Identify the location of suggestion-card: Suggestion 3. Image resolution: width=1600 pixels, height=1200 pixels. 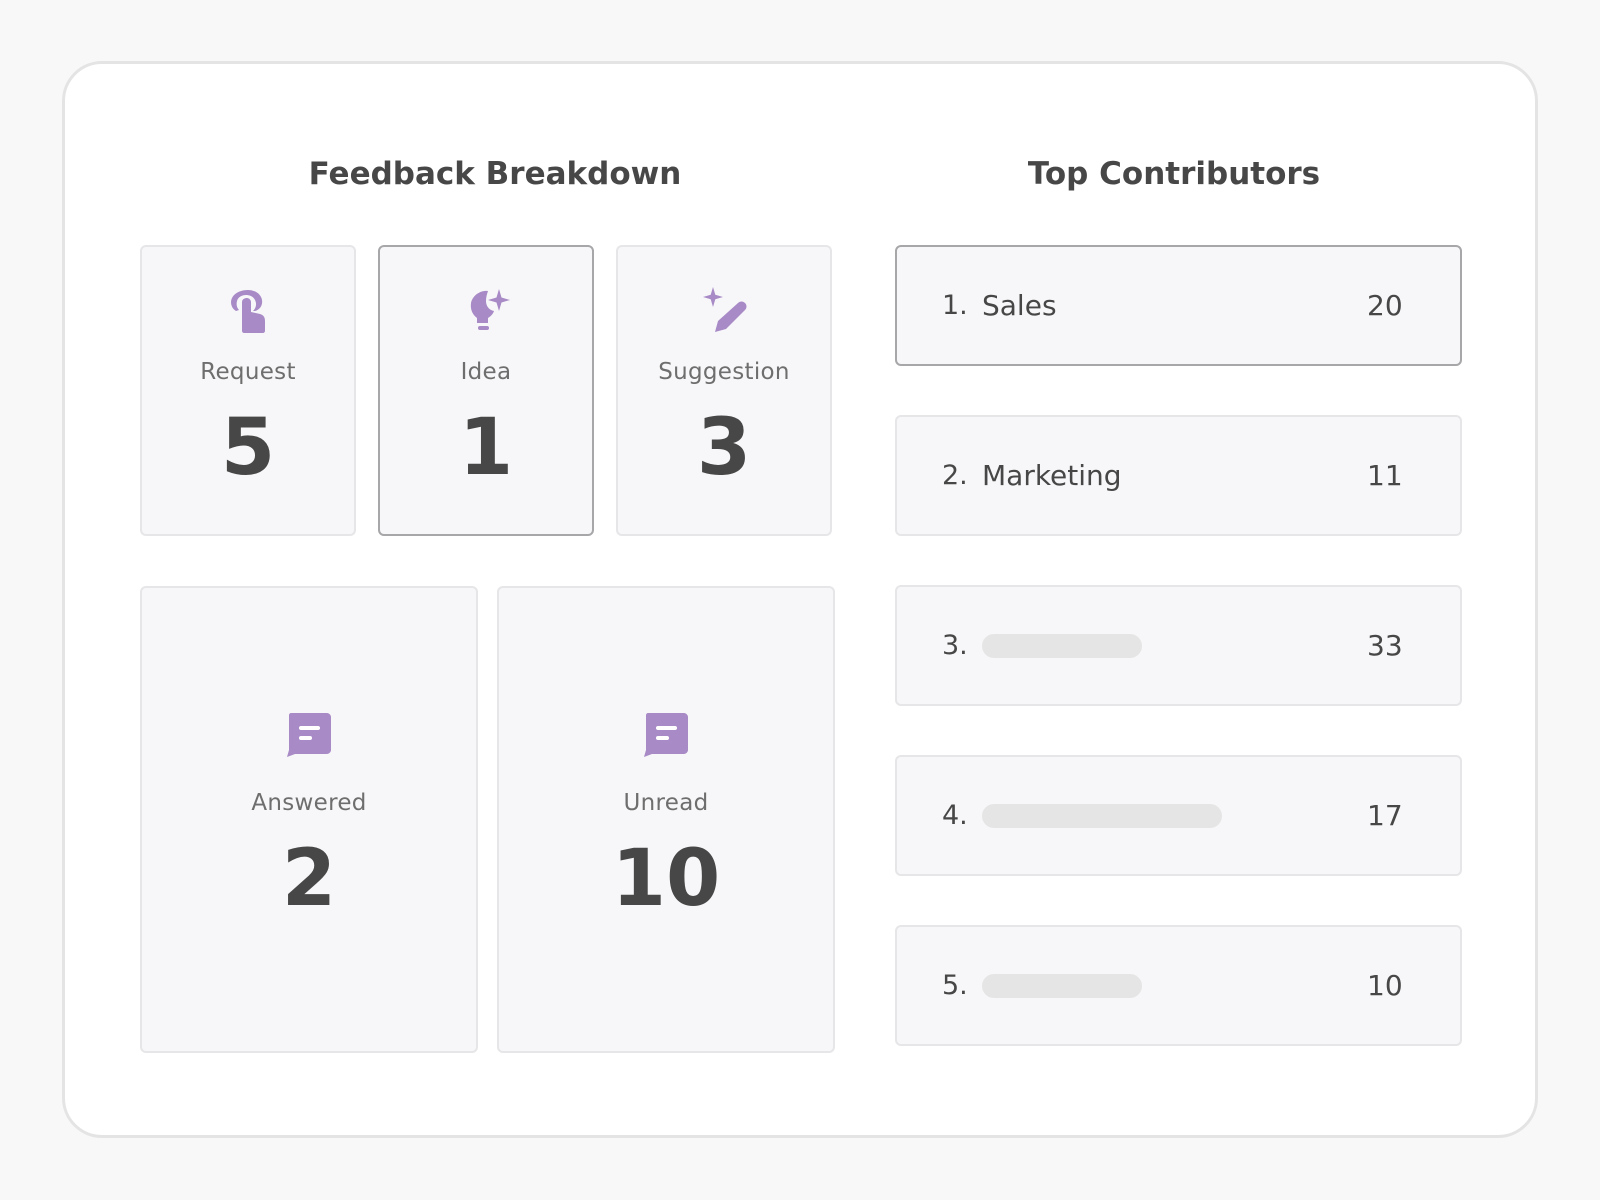
(724, 390).